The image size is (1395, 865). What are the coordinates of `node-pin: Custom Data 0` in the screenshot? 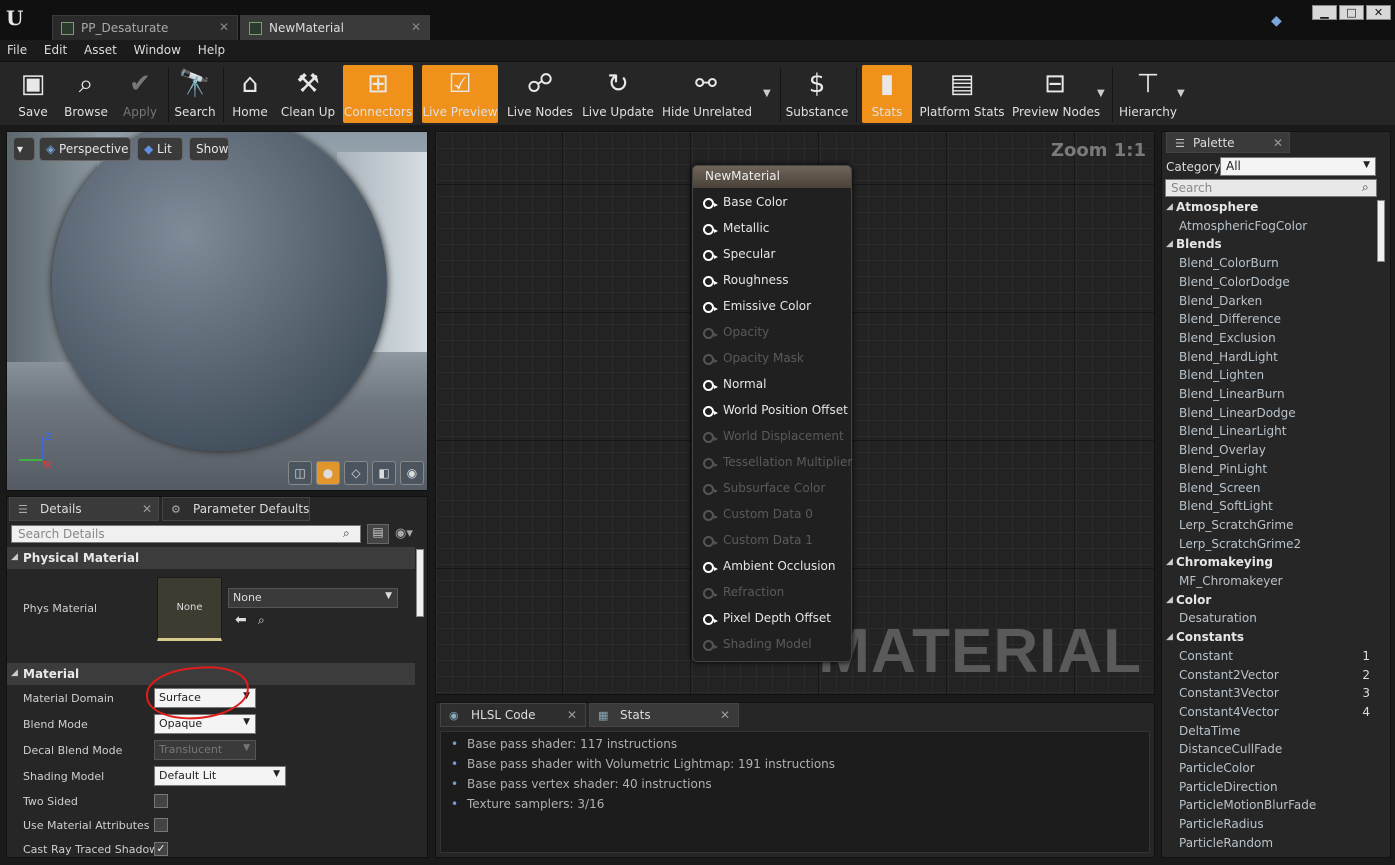 It's located at (758, 517).